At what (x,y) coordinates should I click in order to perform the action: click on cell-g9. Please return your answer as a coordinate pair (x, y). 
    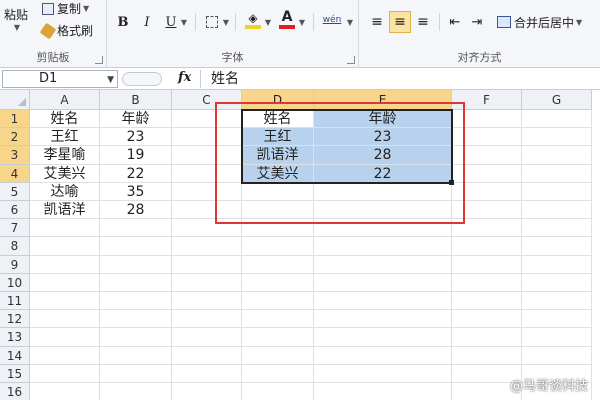
    Looking at the image, I should click on (557, 264).